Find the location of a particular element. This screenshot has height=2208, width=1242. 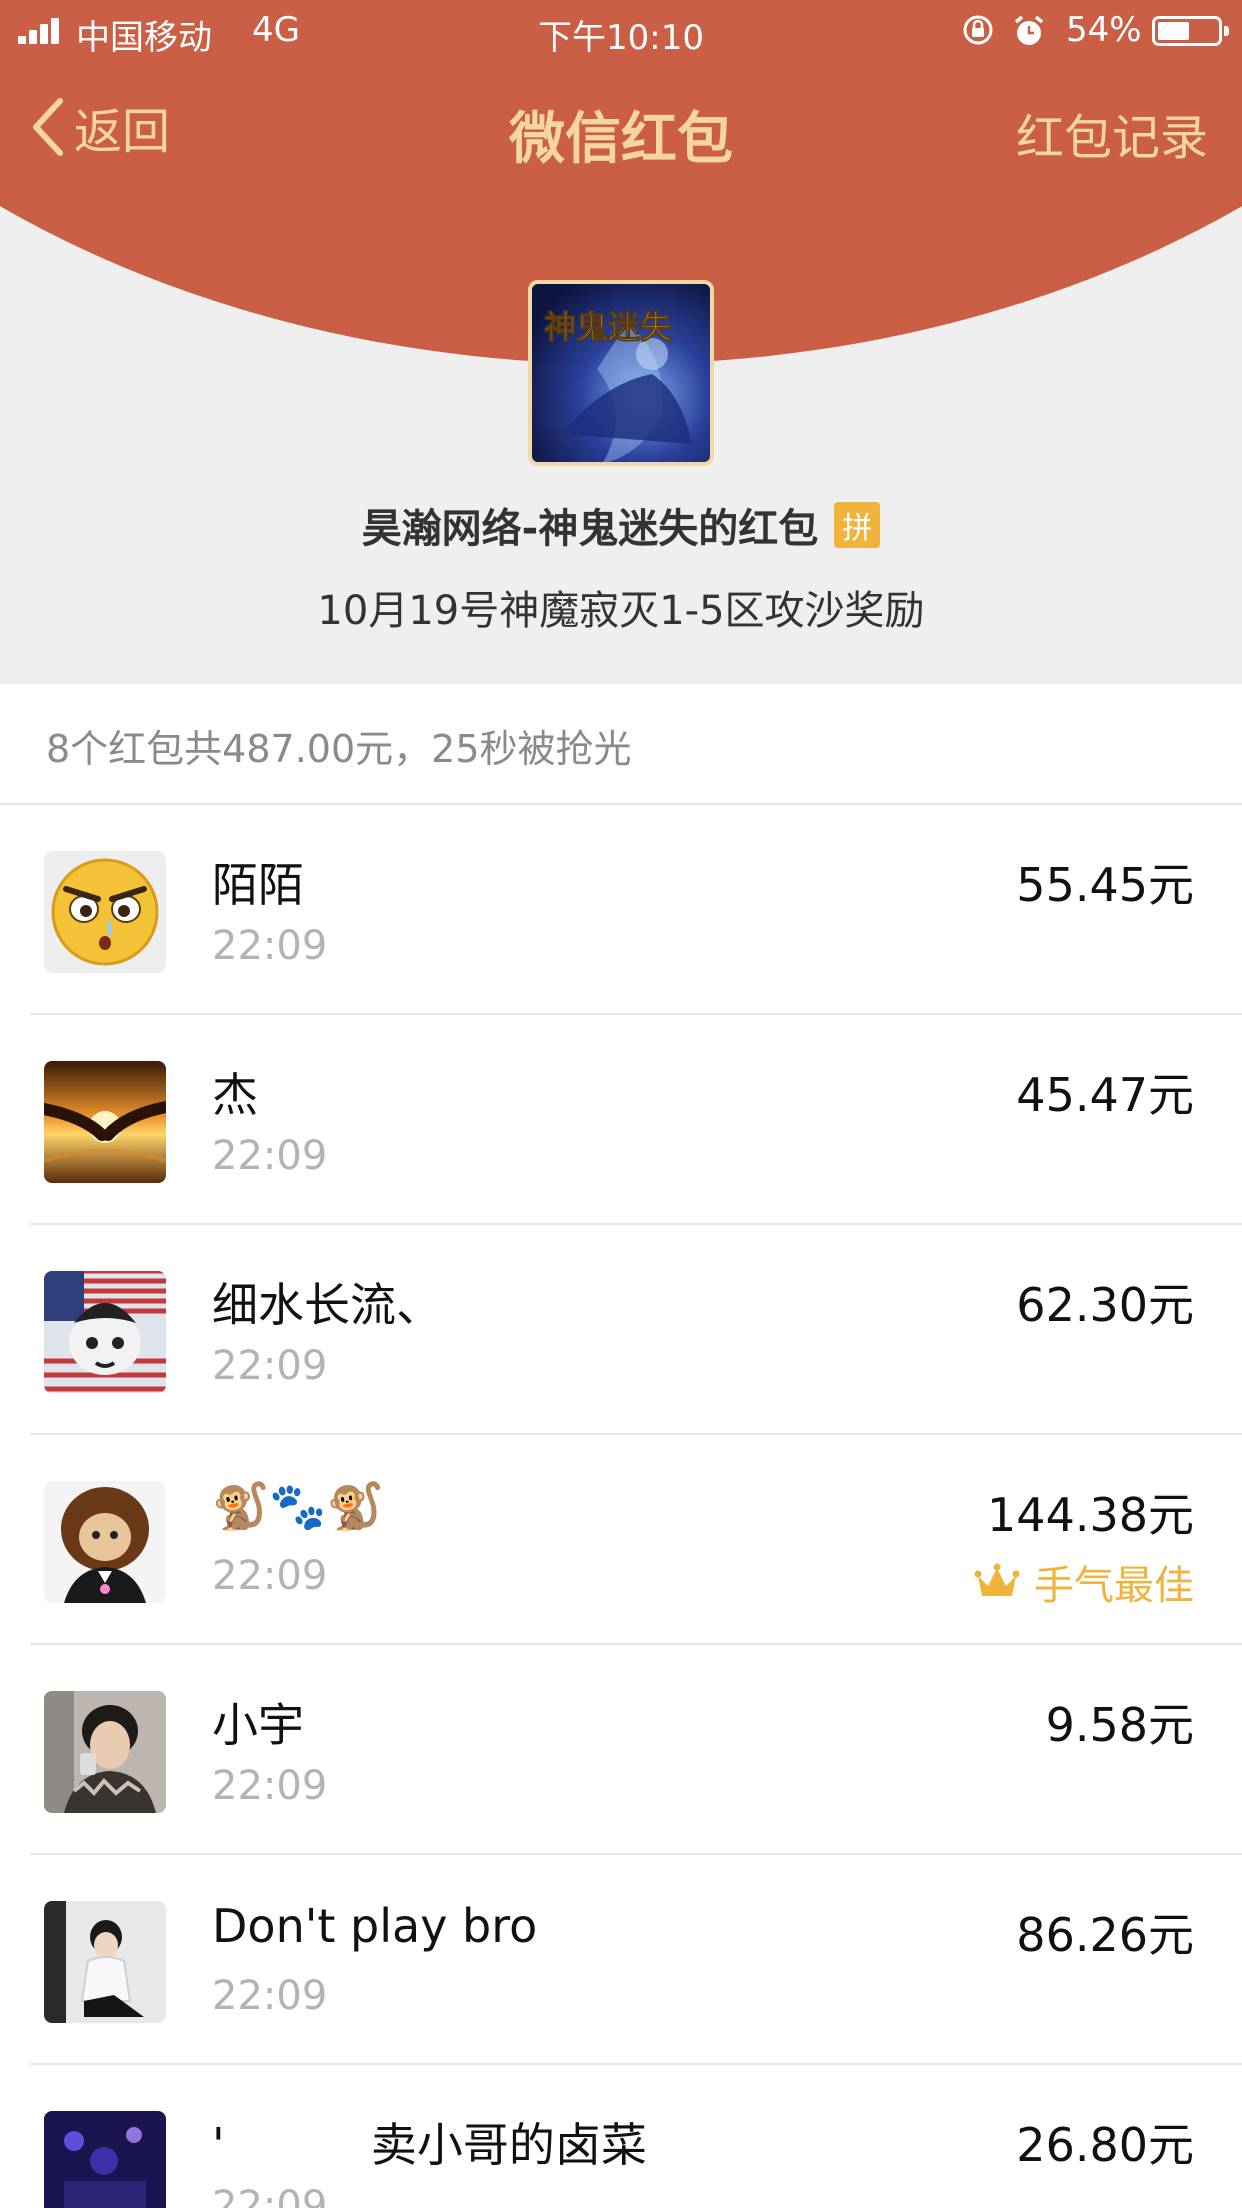

boy-portrait-avatar is located at coordinates (105, 1752).